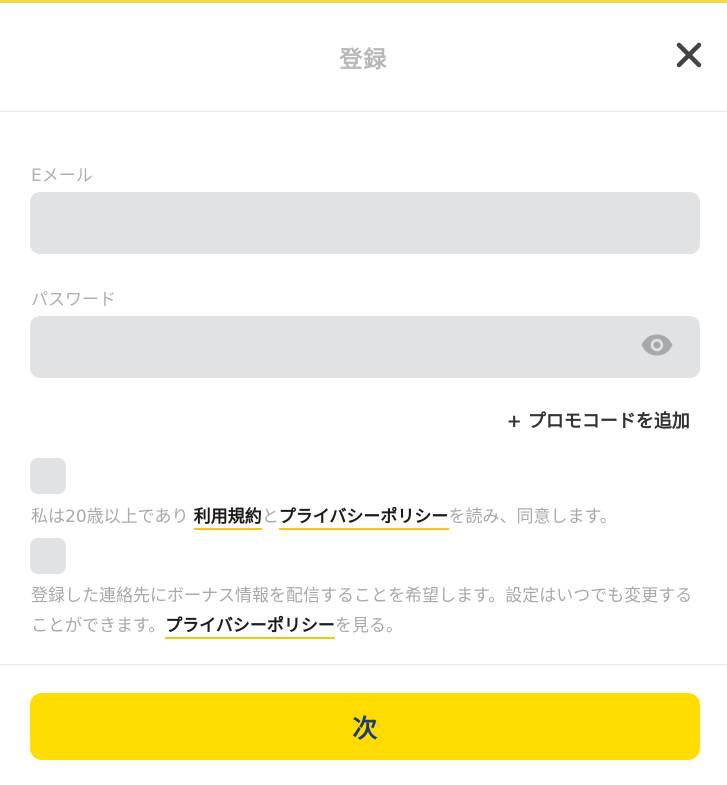 This screenshot has width=727, height=785. I want to click on show-password-button, so click(657, 345).